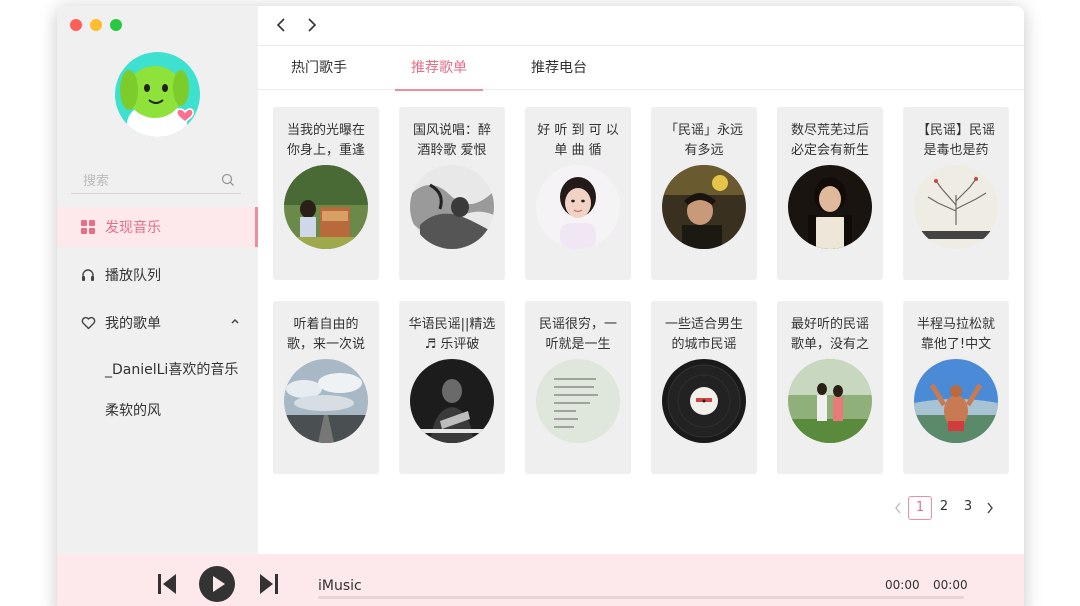 Image resolution: width=1080 pixels, height=606 pixels. What do you see at coordinates (88, 227) in the screenshot?
I see `grid-icon` at bounding box center [88, 227].